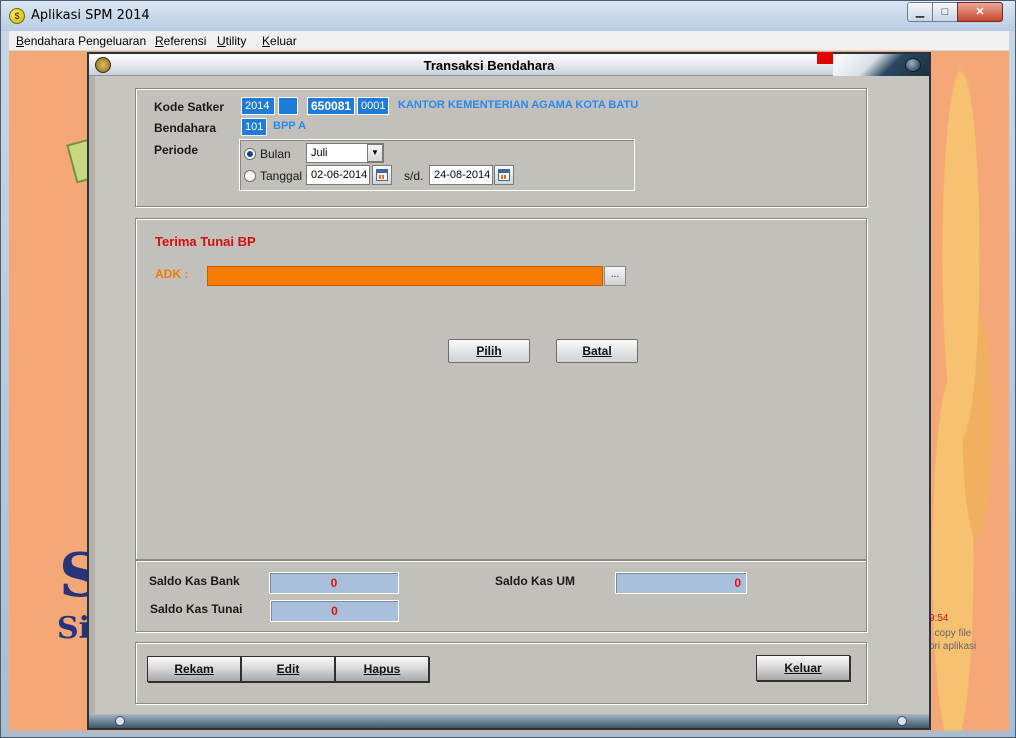 Image resolution: width=1016 pixels, height=738 pixels. Describe the element at coordinates (681, 583) in the screenshot. I see `saldo-kas-um-value: 0` at that location.